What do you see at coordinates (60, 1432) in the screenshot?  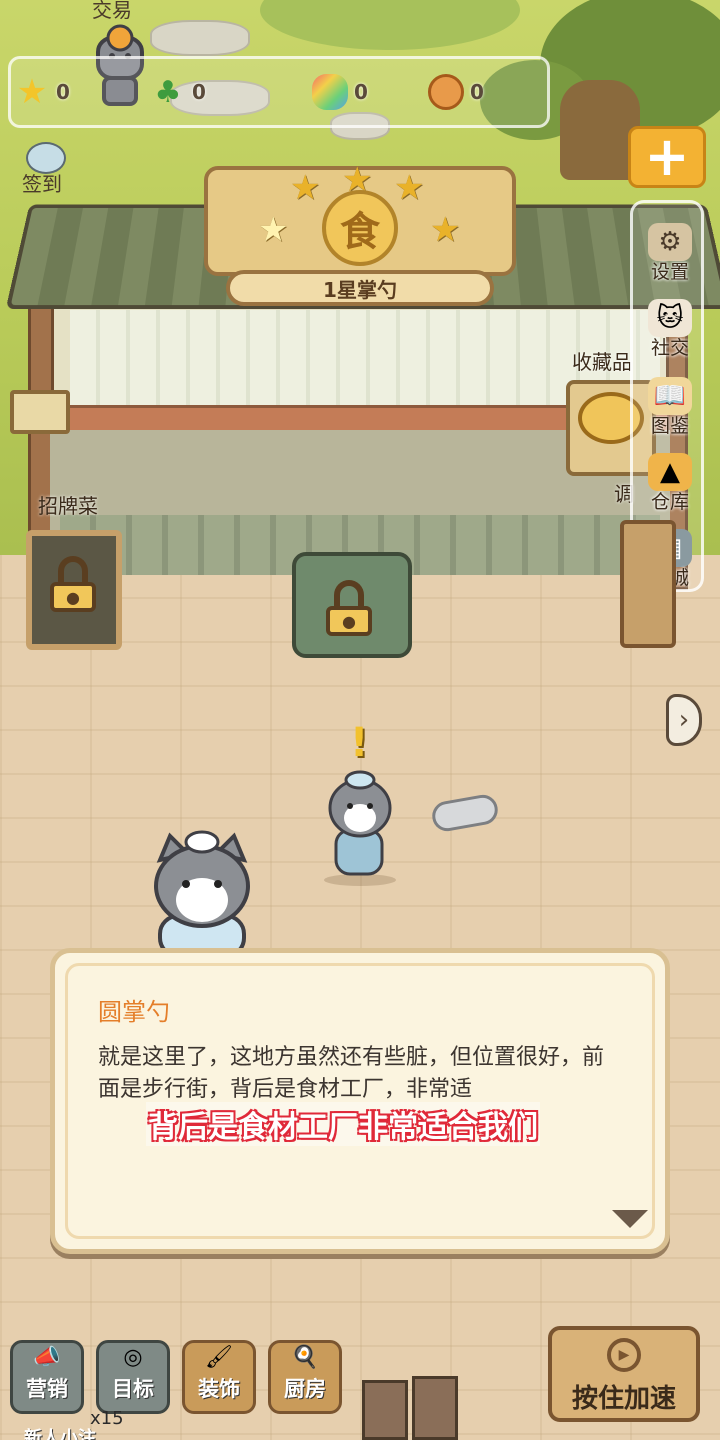 I see `newbie-label: 新人小注` at bounding box center [60, 1432].